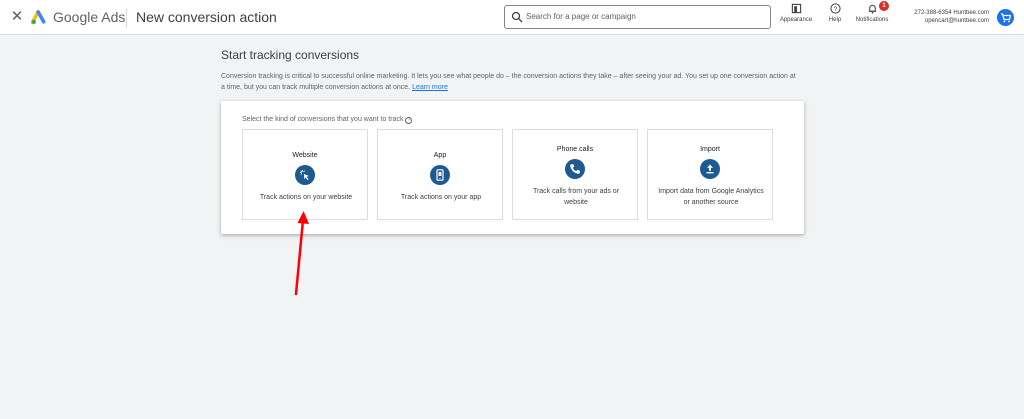 This screenshot has width=1024, height=419. I want to click on card-title: Website, so click(305, 155).